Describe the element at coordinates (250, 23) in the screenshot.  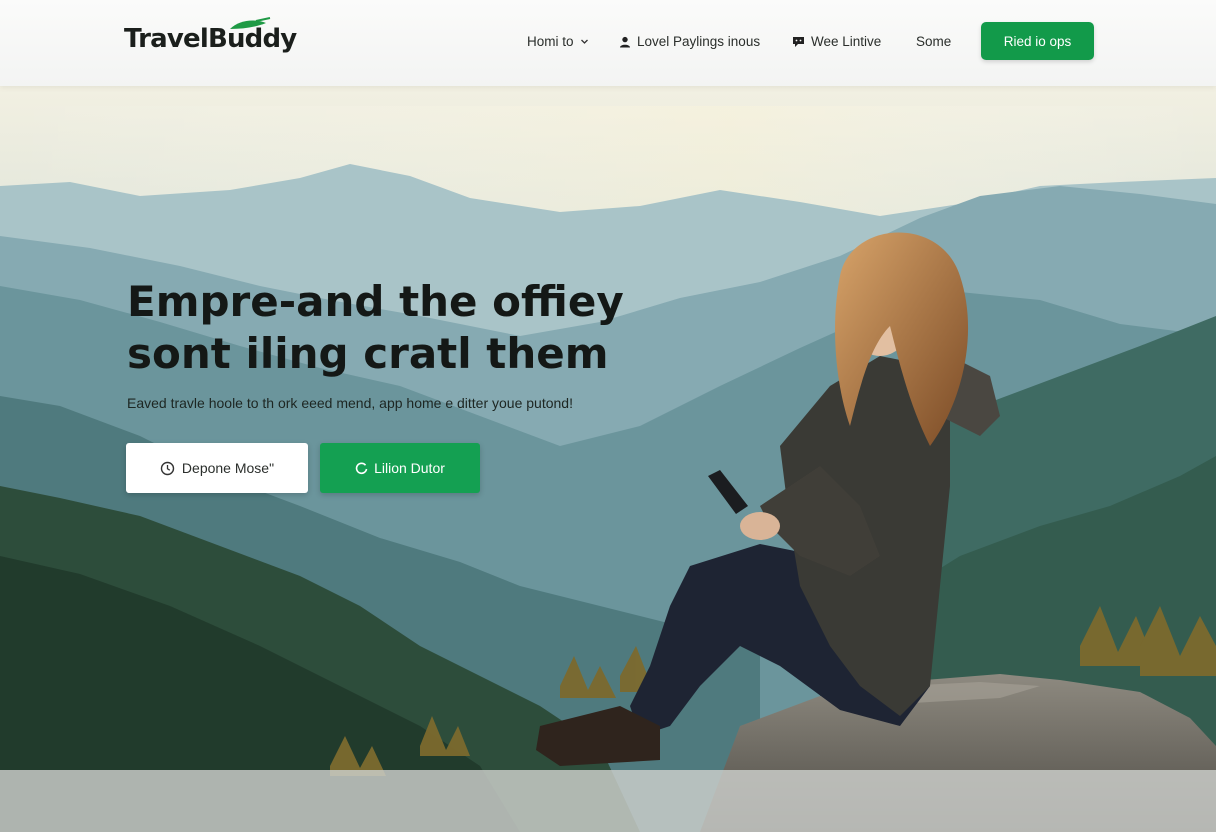
I see `leaf-icon` at that location.